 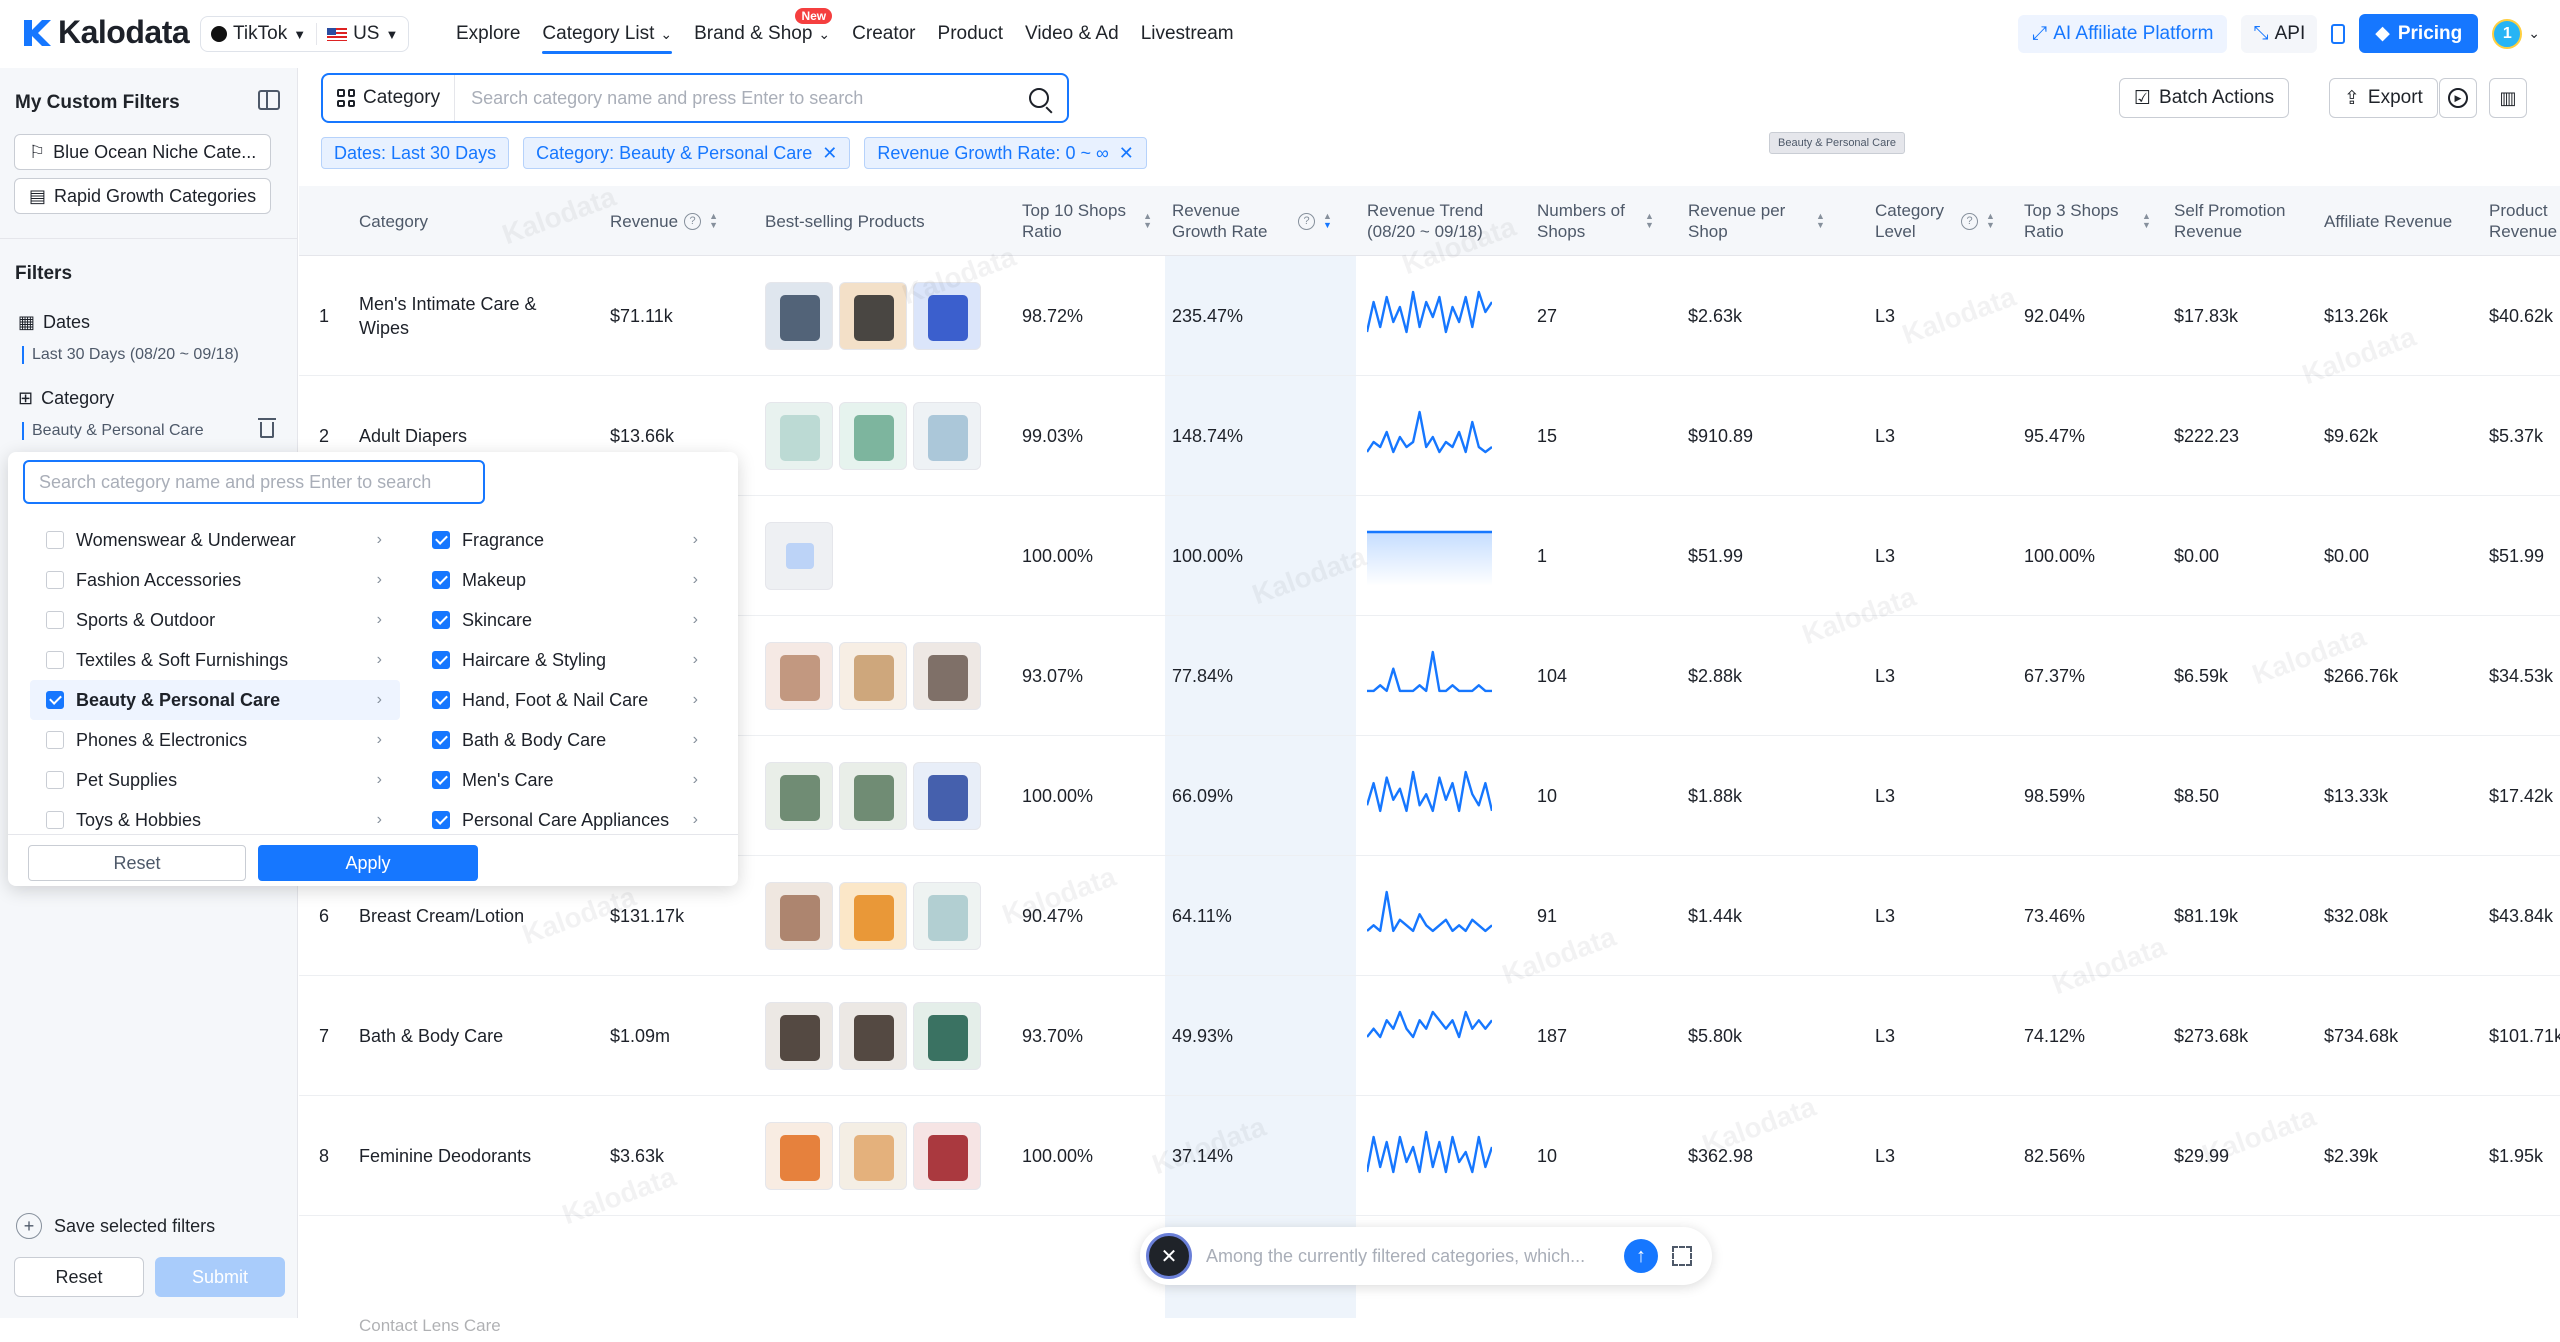 What do you see at coordinates (215, 700) in the screenshot?
I see `dropdown-category-item: Beauty & Personal Care ›` at bounding box center [215, 700].